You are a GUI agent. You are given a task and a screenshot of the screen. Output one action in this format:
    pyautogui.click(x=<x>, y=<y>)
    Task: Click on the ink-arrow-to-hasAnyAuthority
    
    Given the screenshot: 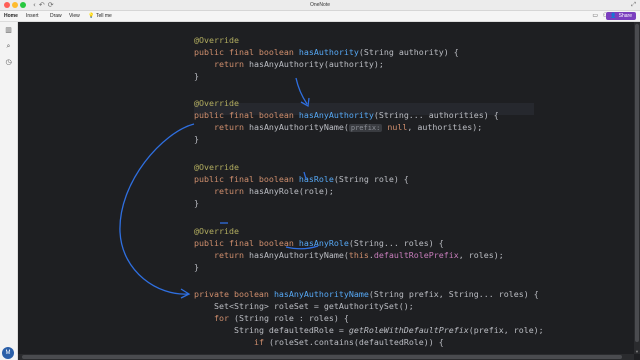 What is the action you would take?
    pyautogui.click(x=301, y=91)
    